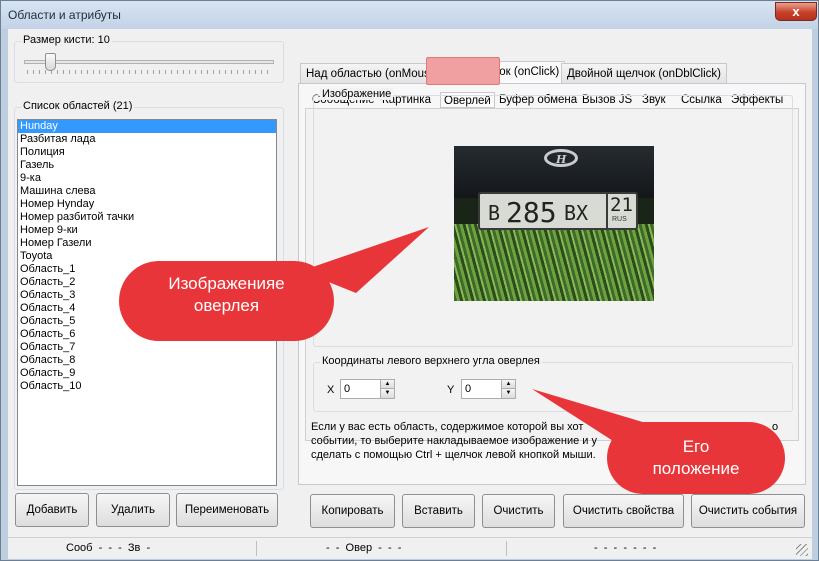 This screenshot has width=819, height=561. What do you see at coordinates (227, 510) in the screenshot?
I see `rename-button: Переименовать` at bounding box center [227, 510].